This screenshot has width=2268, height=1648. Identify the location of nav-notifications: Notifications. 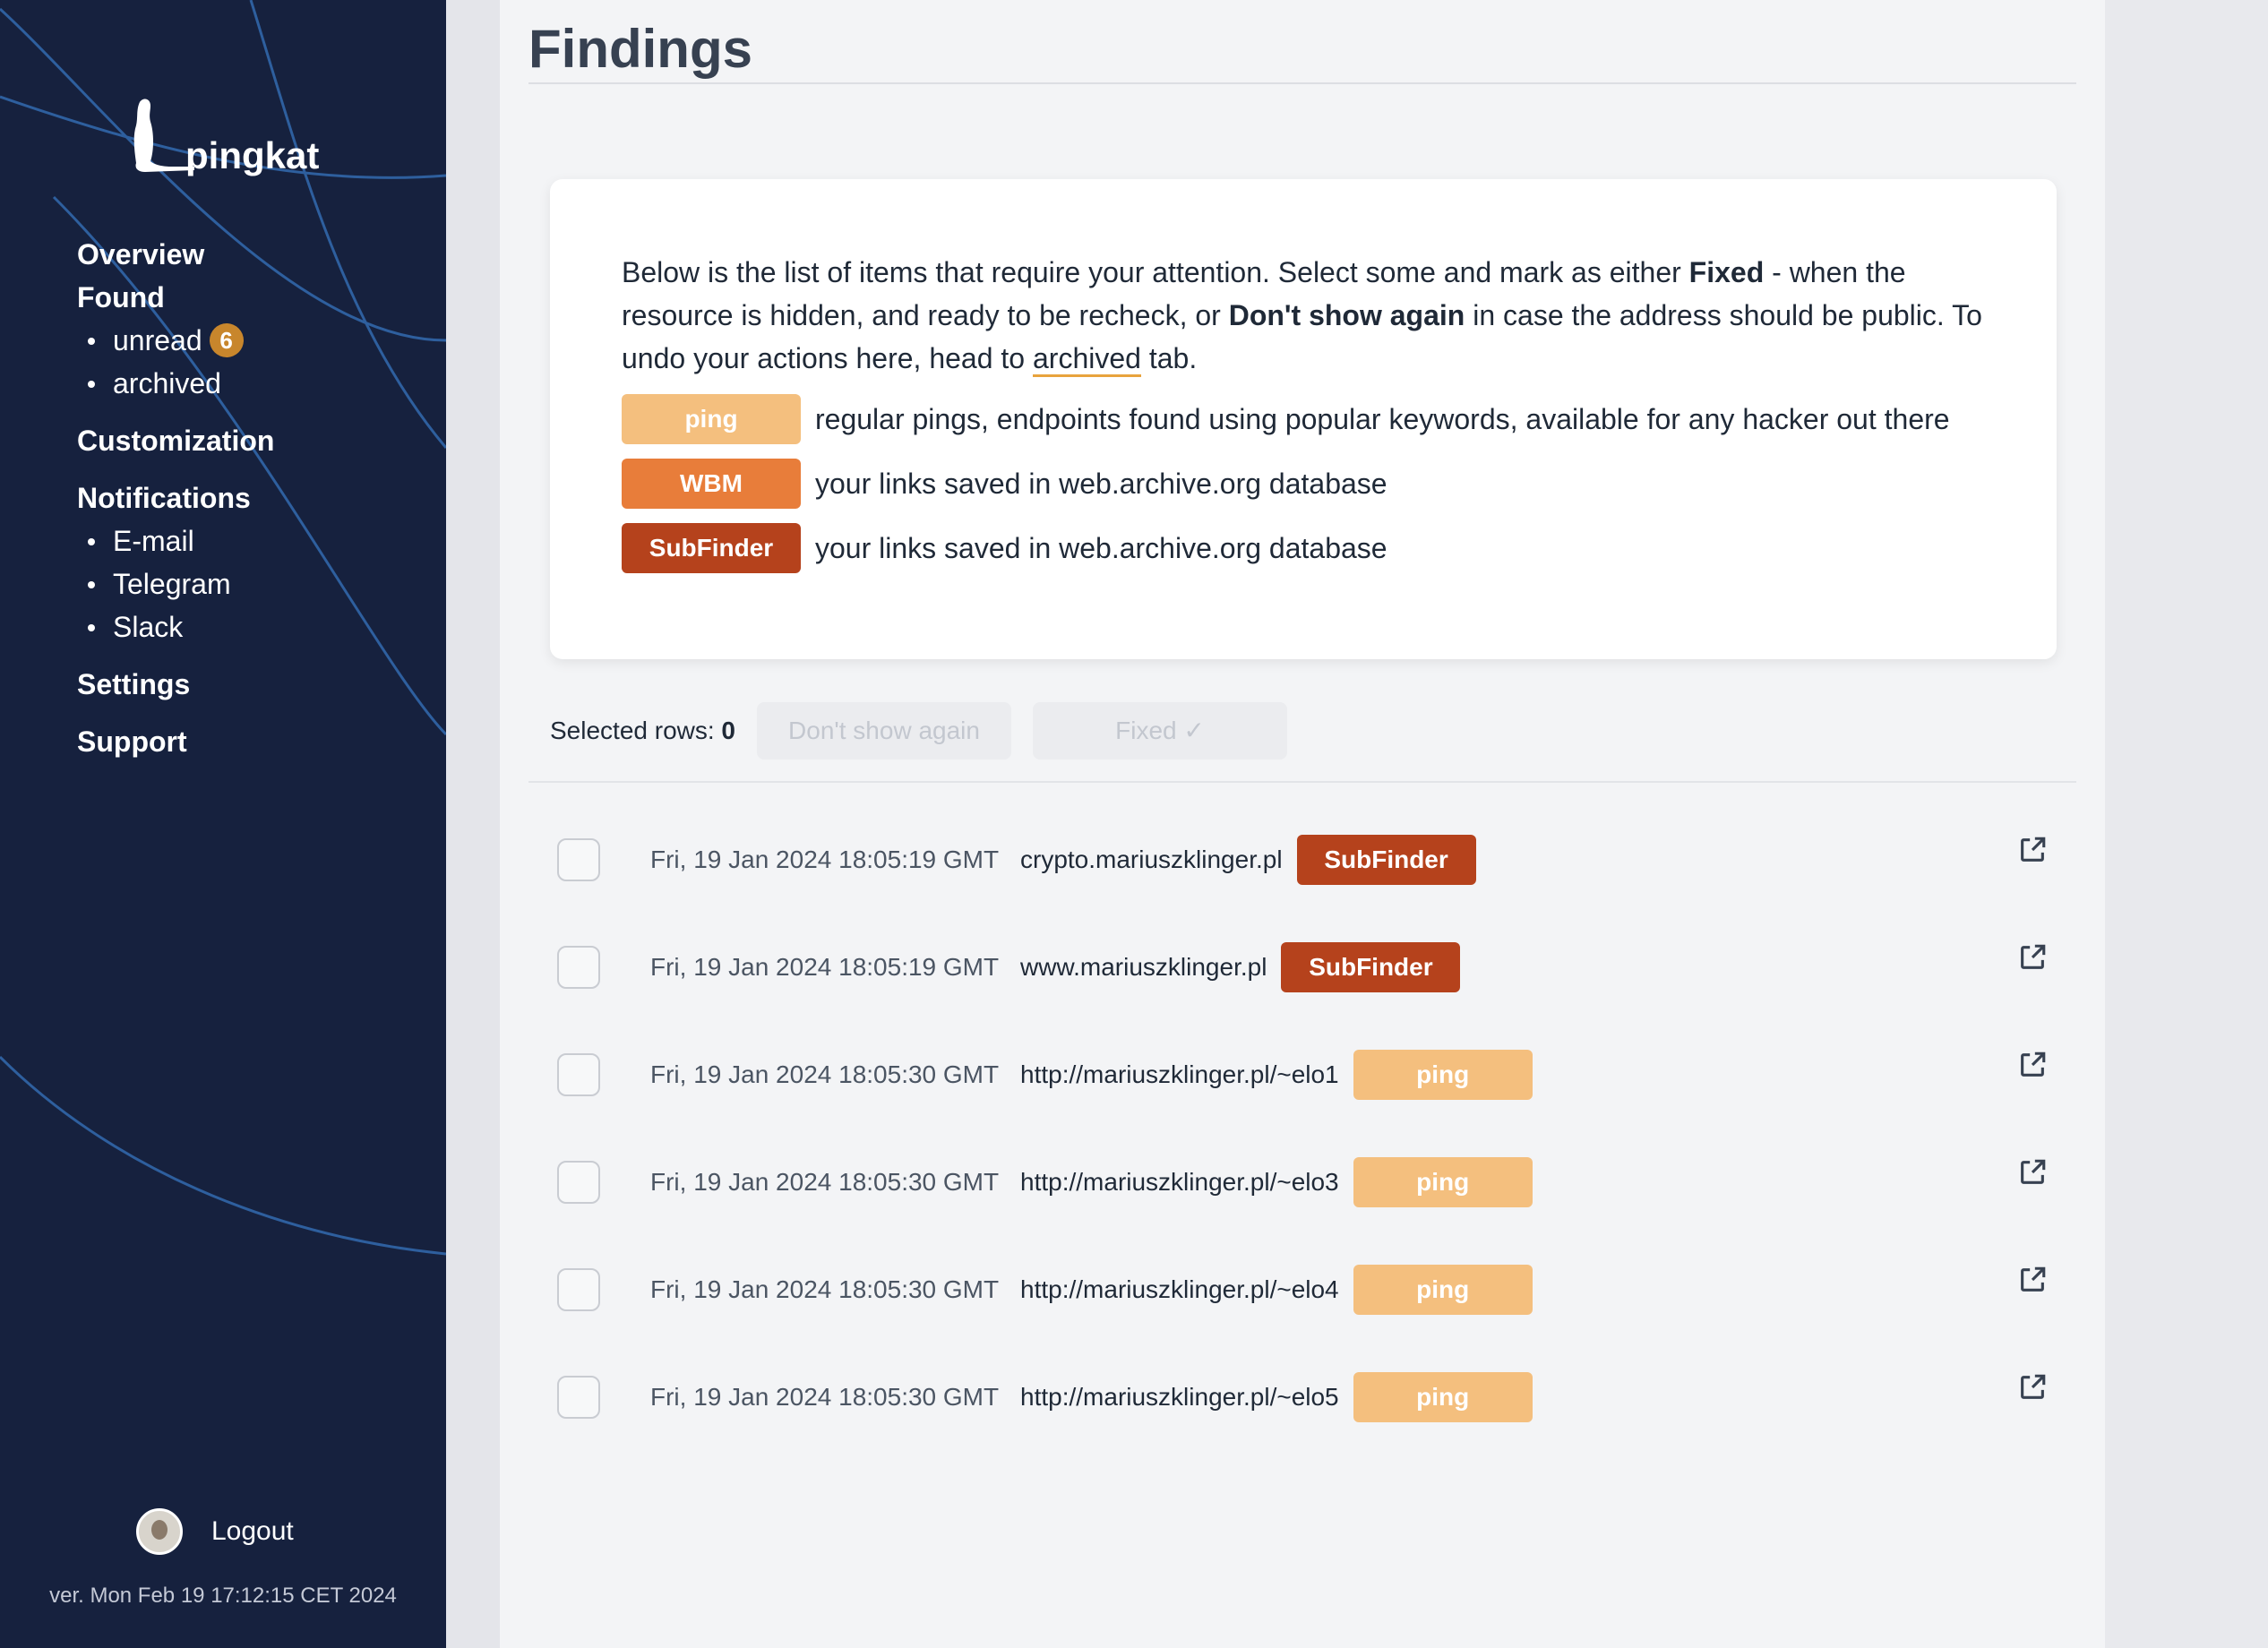
(176, 497).